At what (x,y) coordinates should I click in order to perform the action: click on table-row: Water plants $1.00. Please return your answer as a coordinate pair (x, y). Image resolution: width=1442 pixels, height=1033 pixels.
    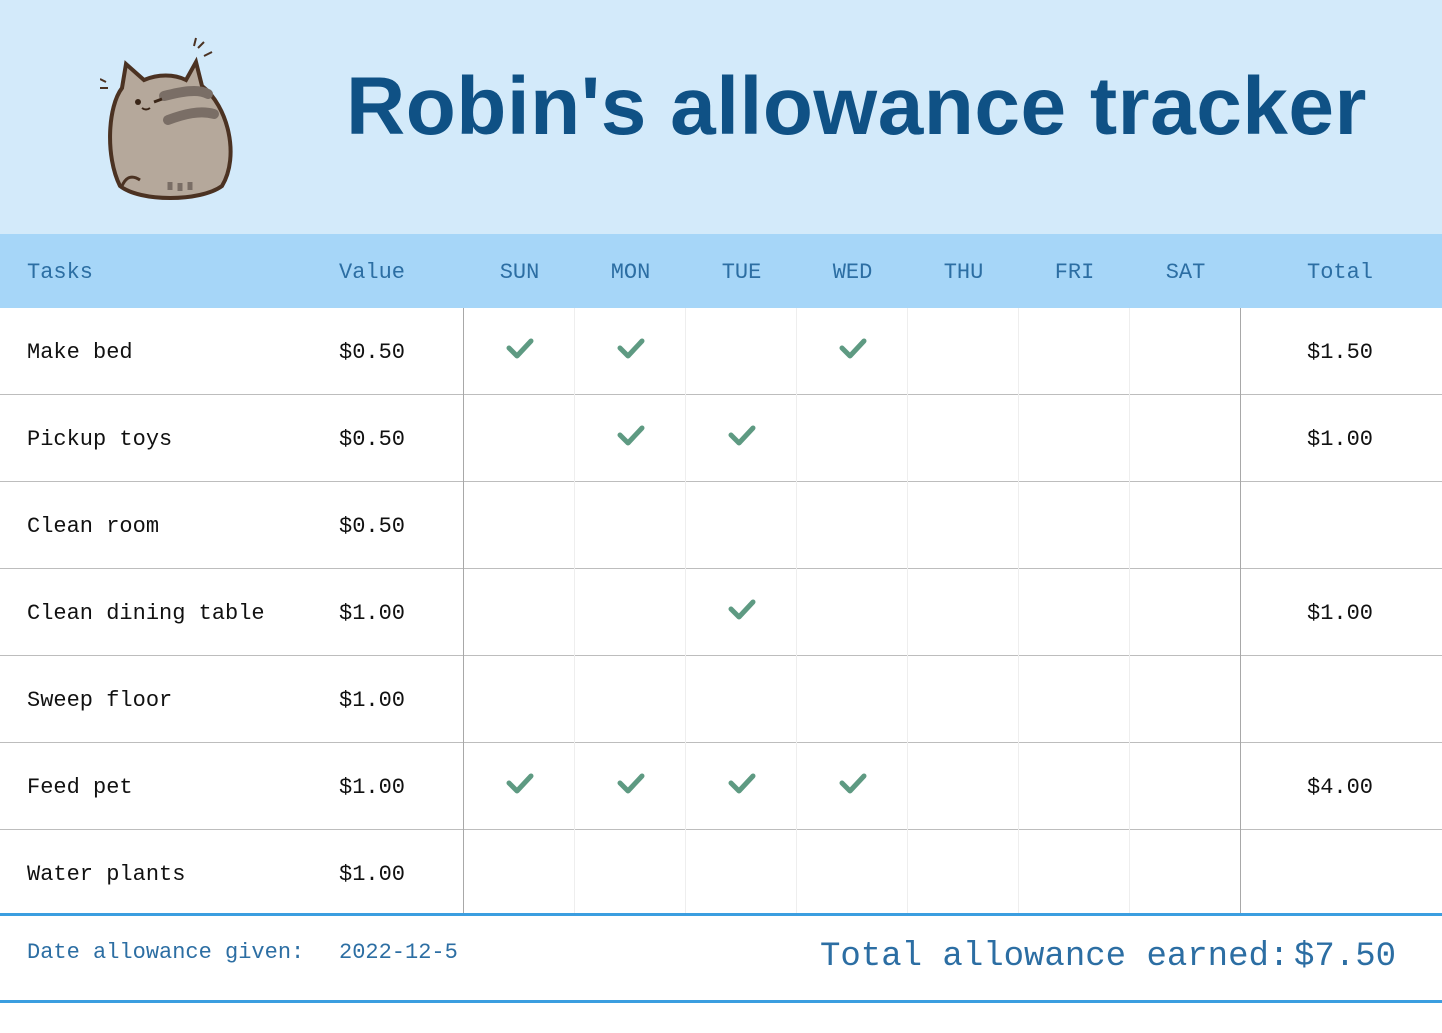
    Looking at the image, I should click on (721, 873).